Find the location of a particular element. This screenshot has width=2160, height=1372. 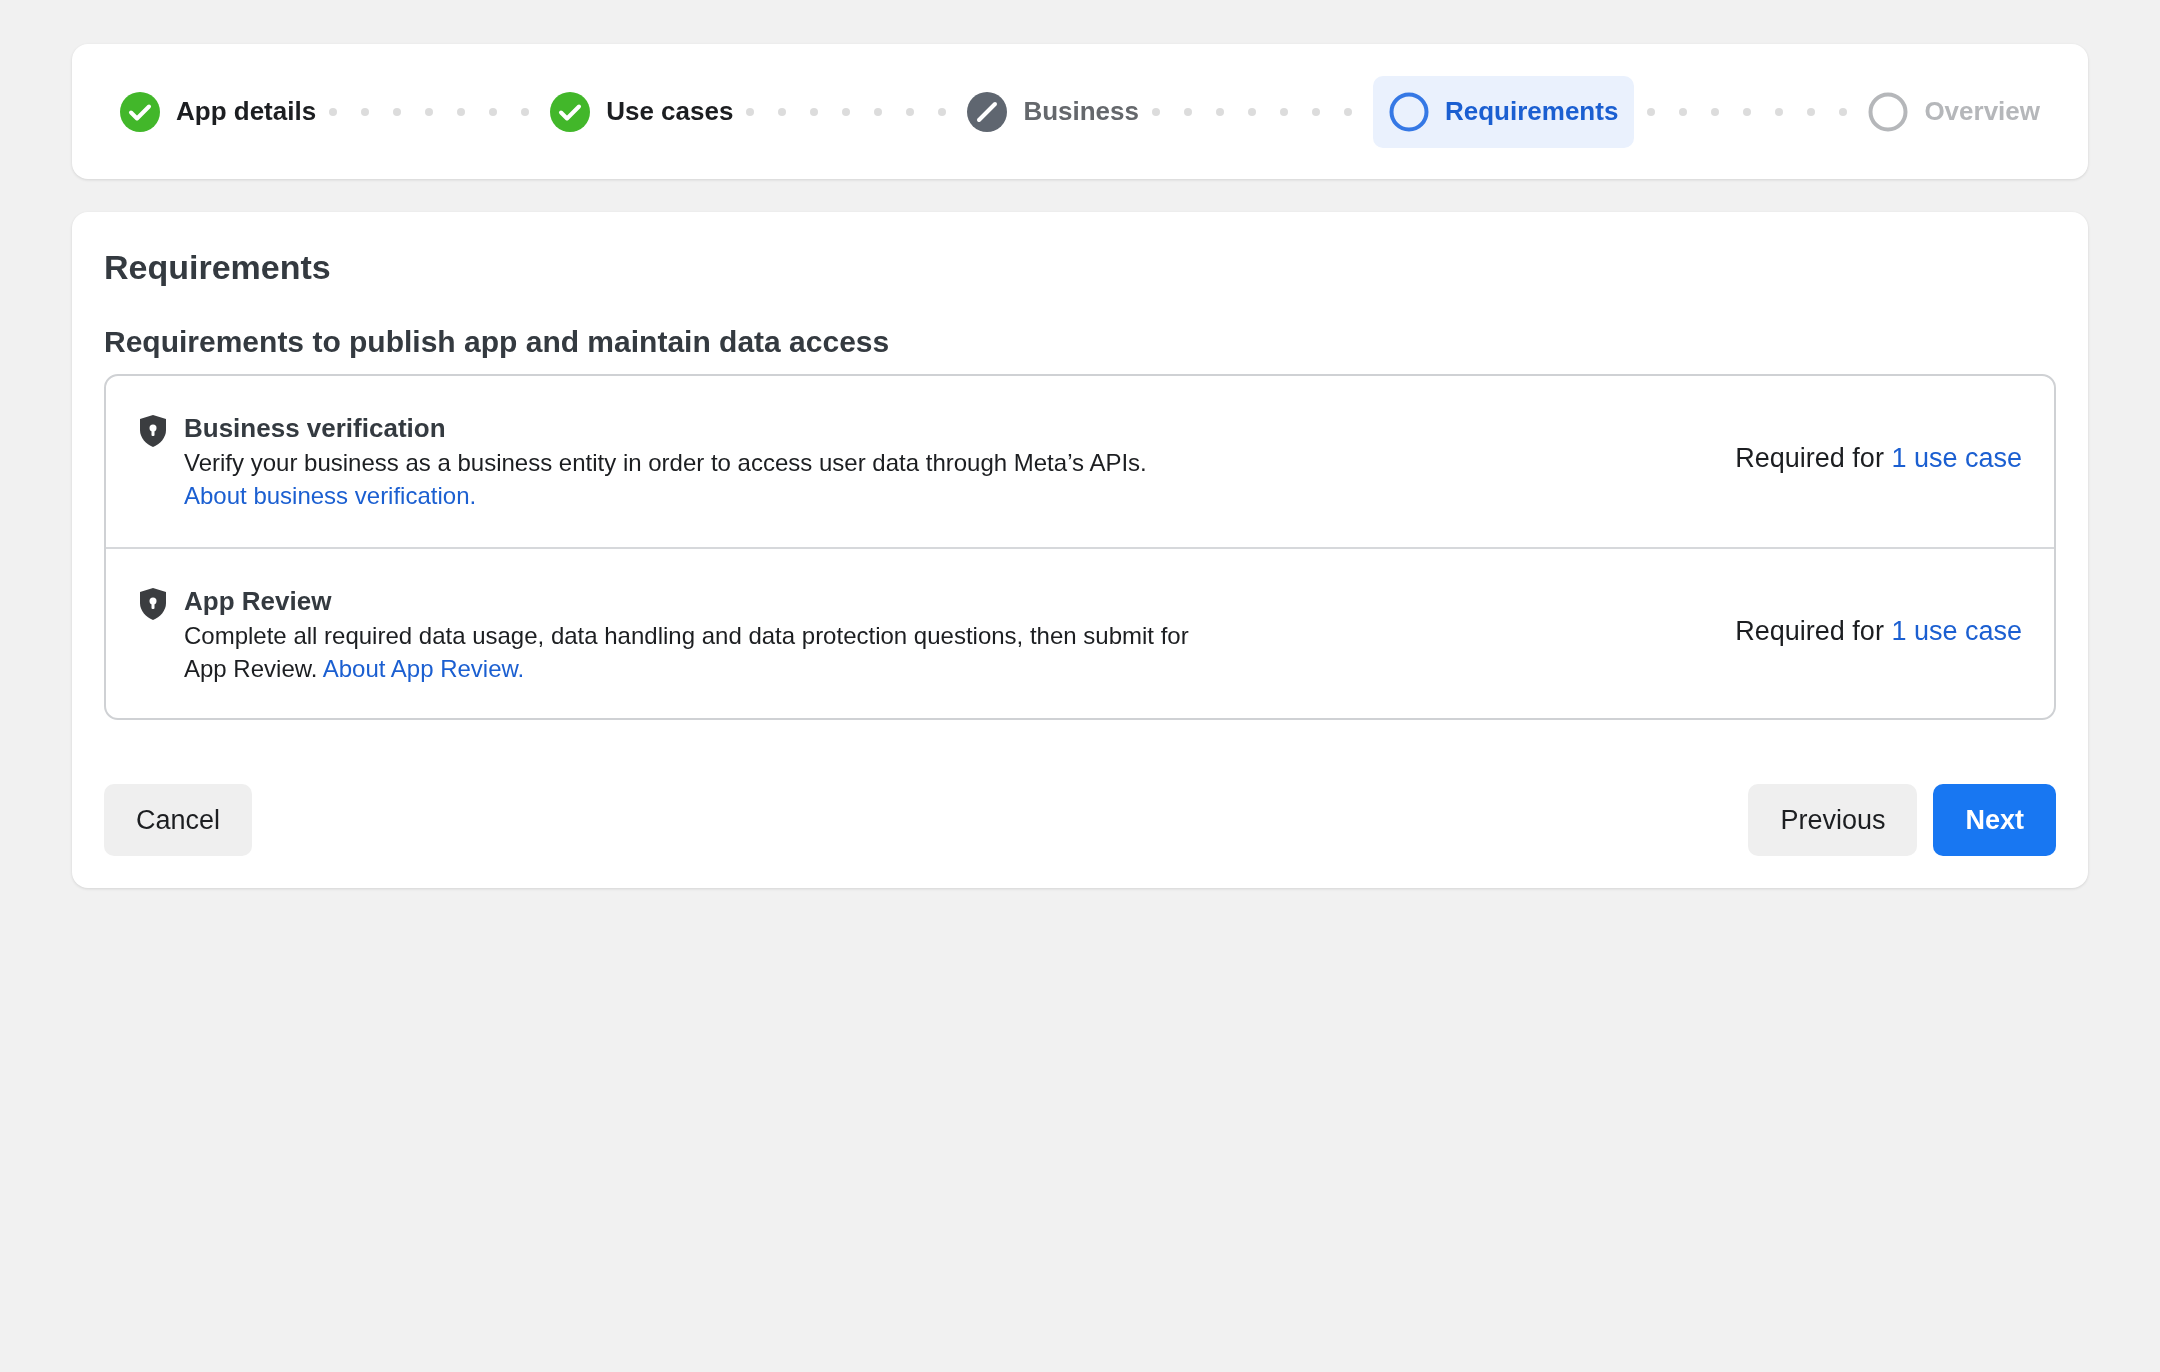

step-tab: Business is located at coordinates (1053, 111).